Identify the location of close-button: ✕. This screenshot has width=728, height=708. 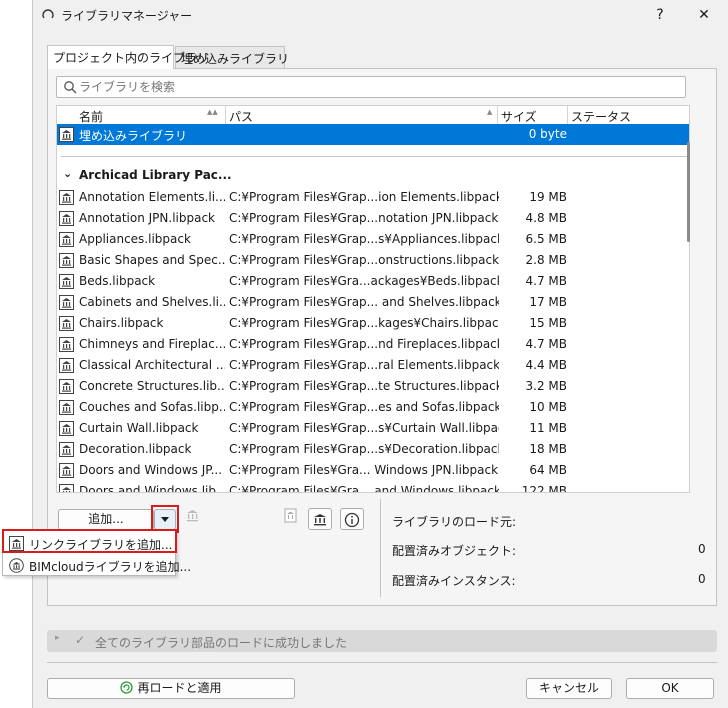
(704, 15).